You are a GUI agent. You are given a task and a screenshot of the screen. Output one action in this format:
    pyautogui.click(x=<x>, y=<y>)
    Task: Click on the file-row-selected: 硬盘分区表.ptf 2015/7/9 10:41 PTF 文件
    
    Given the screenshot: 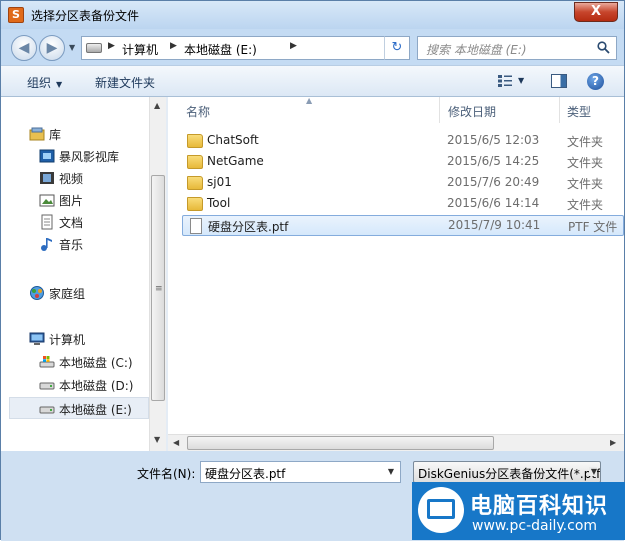 What is the action you would take?
    pyautogui.click(x=403, y=225)
    